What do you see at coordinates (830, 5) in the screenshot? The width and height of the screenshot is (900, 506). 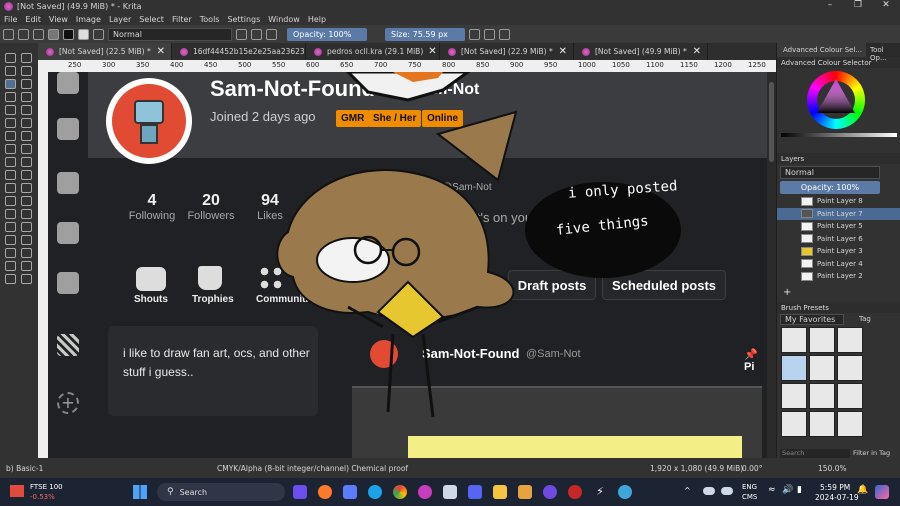 I see `minimize-button: –` at bounding box center [830, 5].